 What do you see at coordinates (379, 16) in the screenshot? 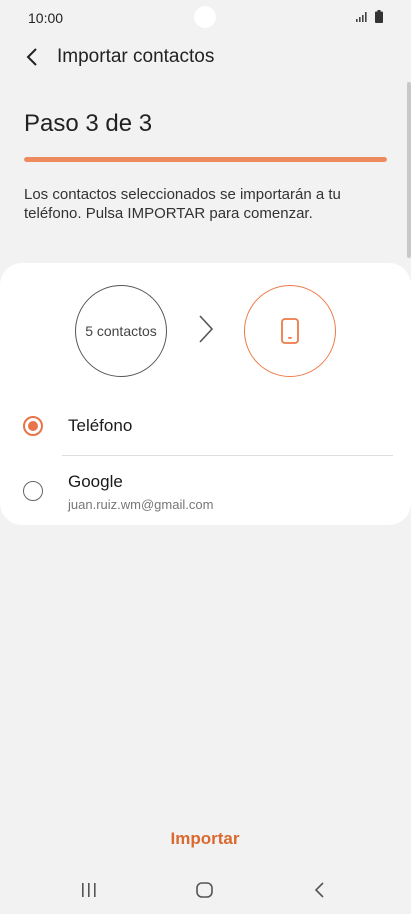
I see `battery-icon` at bounding box center [379, 16].